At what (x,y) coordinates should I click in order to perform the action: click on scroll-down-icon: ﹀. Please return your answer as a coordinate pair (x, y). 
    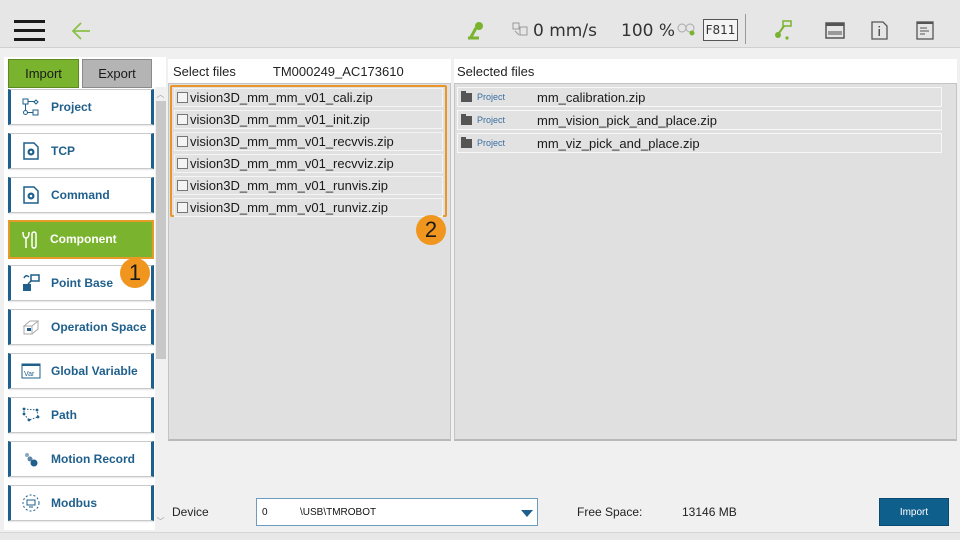
    Looking at the image, I should click on (160, 522).